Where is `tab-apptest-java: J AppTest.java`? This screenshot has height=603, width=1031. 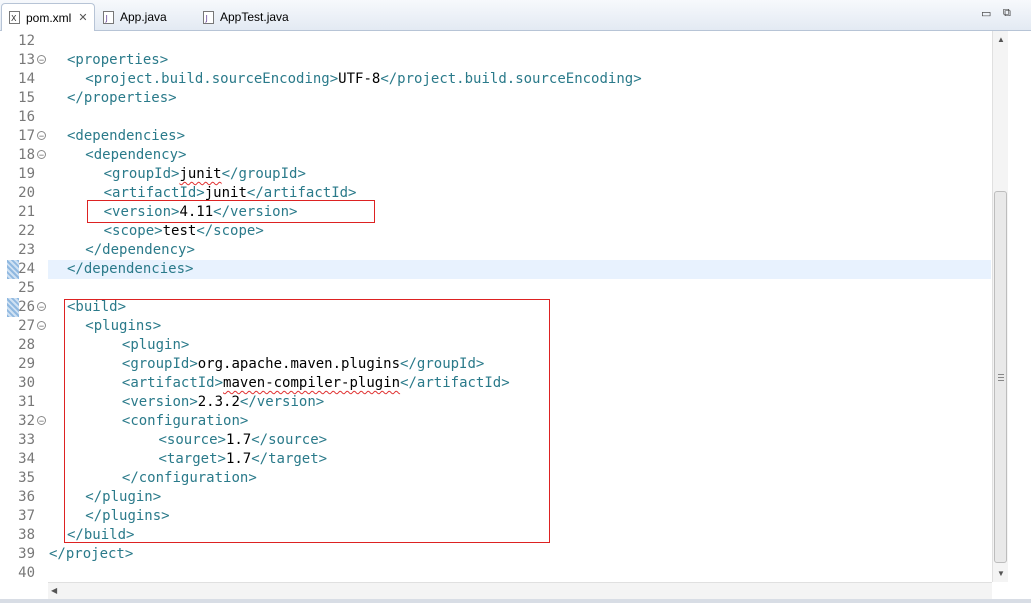
tab-apptest-java: J AppTest.java is located at coordinates (251, 17).